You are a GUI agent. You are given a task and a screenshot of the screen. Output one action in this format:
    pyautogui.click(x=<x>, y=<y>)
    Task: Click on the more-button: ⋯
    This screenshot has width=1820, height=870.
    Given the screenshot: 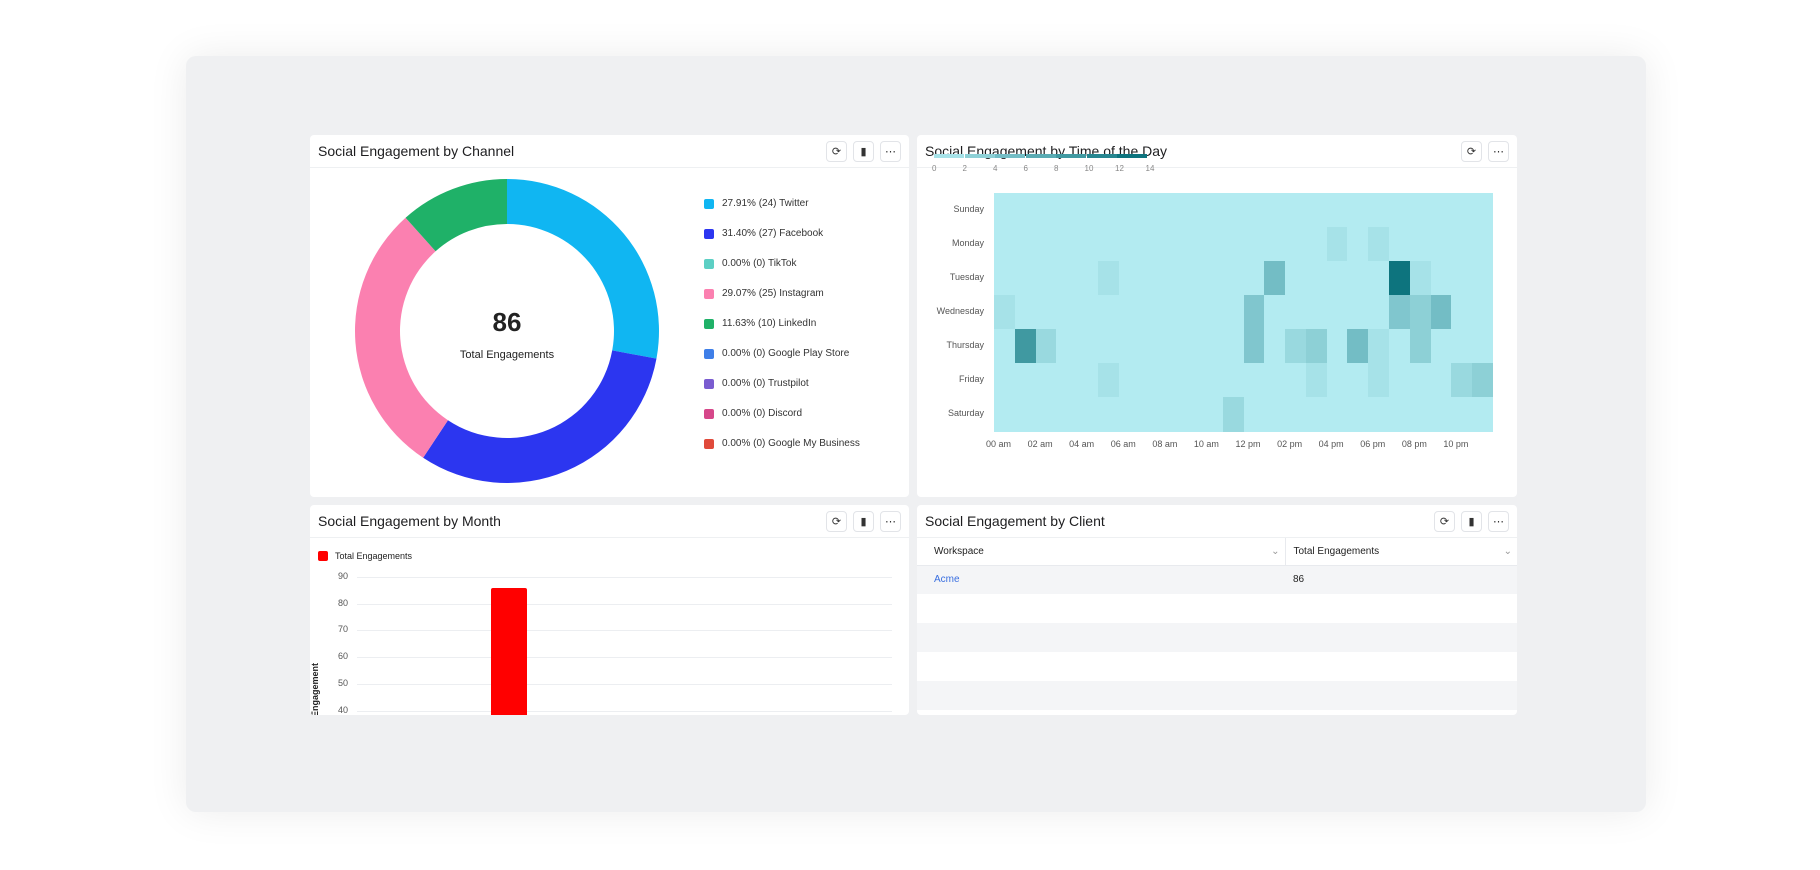 What is the action you would take?
    pyautogui.click(x=1498, y=151)
    